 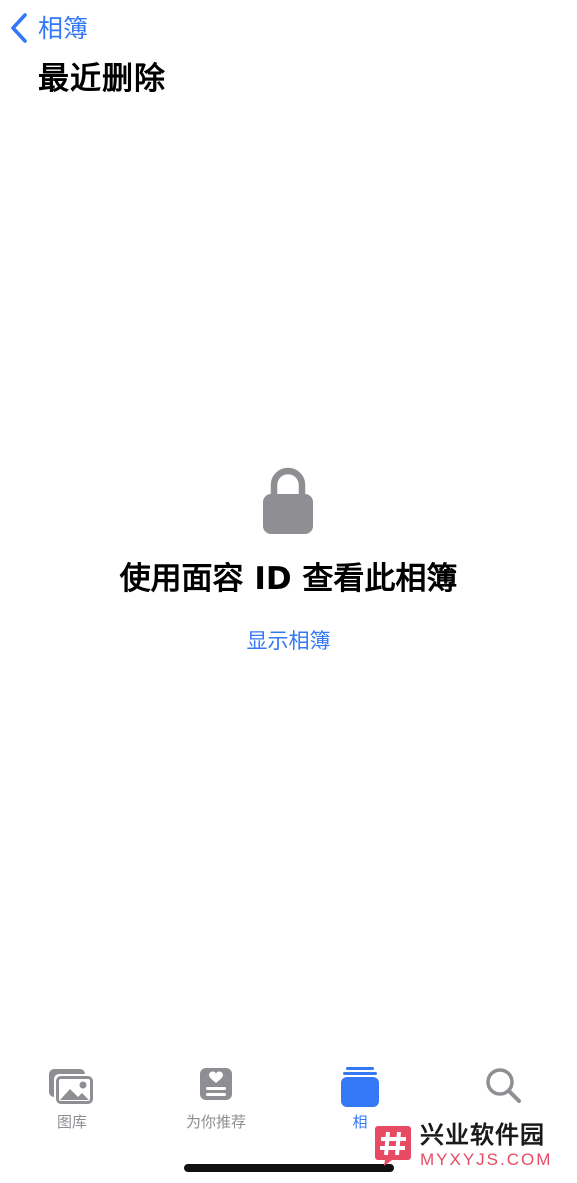 What do you see at coordinates (482, 1135) in the screenshot?
I see `watermark-title: 兴业软件园` at bounding box center [482, 1135].